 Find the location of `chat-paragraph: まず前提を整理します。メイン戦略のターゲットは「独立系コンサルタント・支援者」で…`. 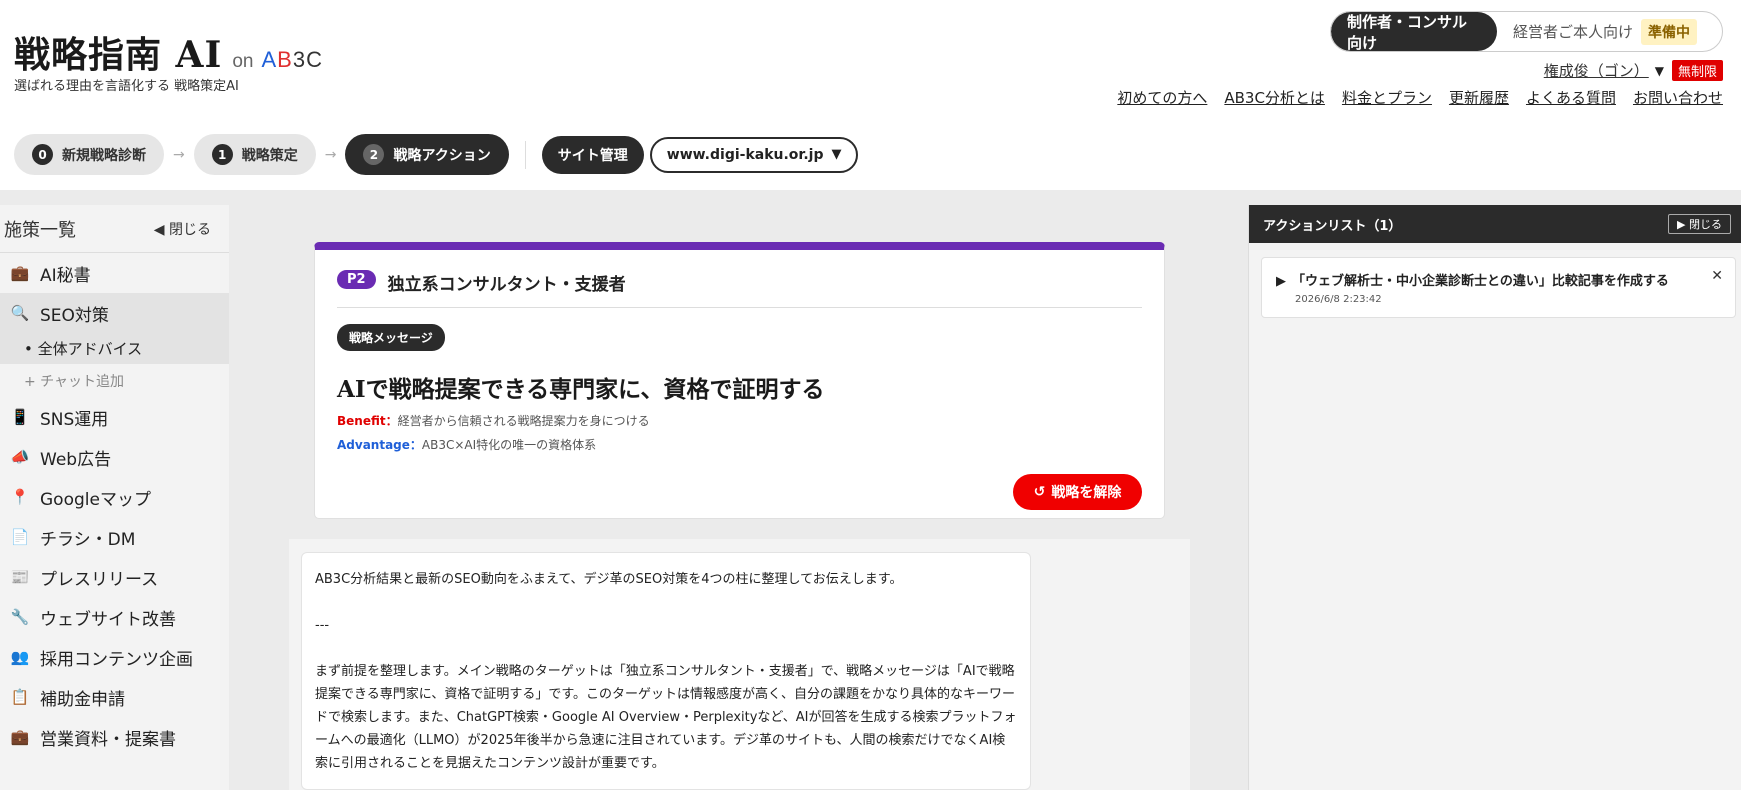

chat-paragraph: まず前提を整理します。メイン戦略のターゲットは「独立系コンサルタント・支援者」で… is located at coordinates (666, 717).